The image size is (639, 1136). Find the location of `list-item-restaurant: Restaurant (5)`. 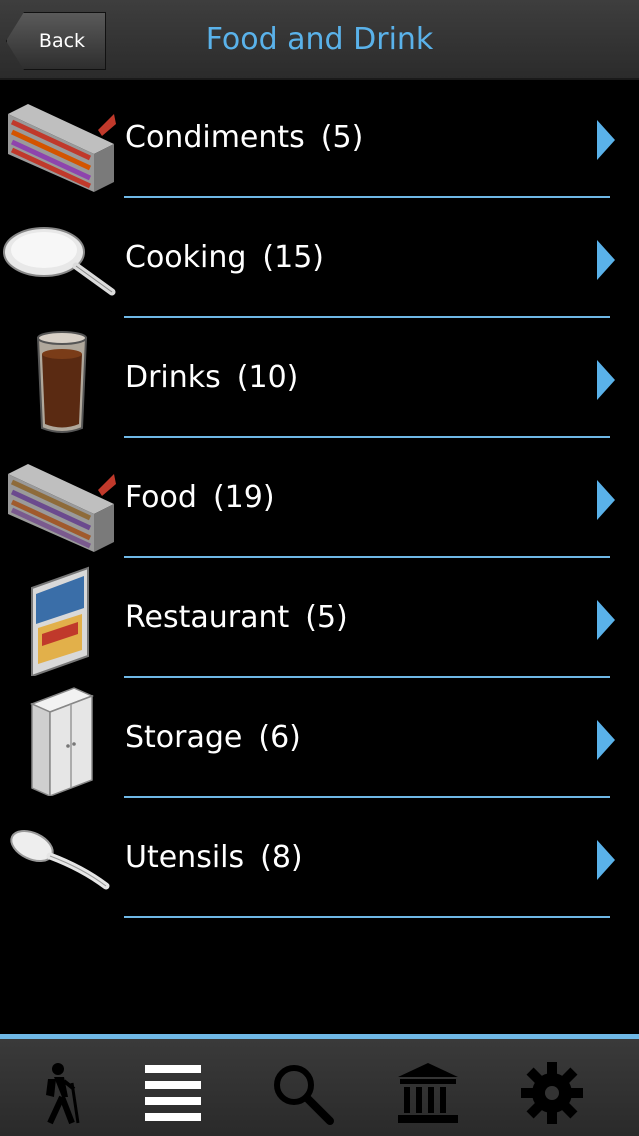

list-item-restaurant: Restaurant (5) is located at coordinates (319, 620).